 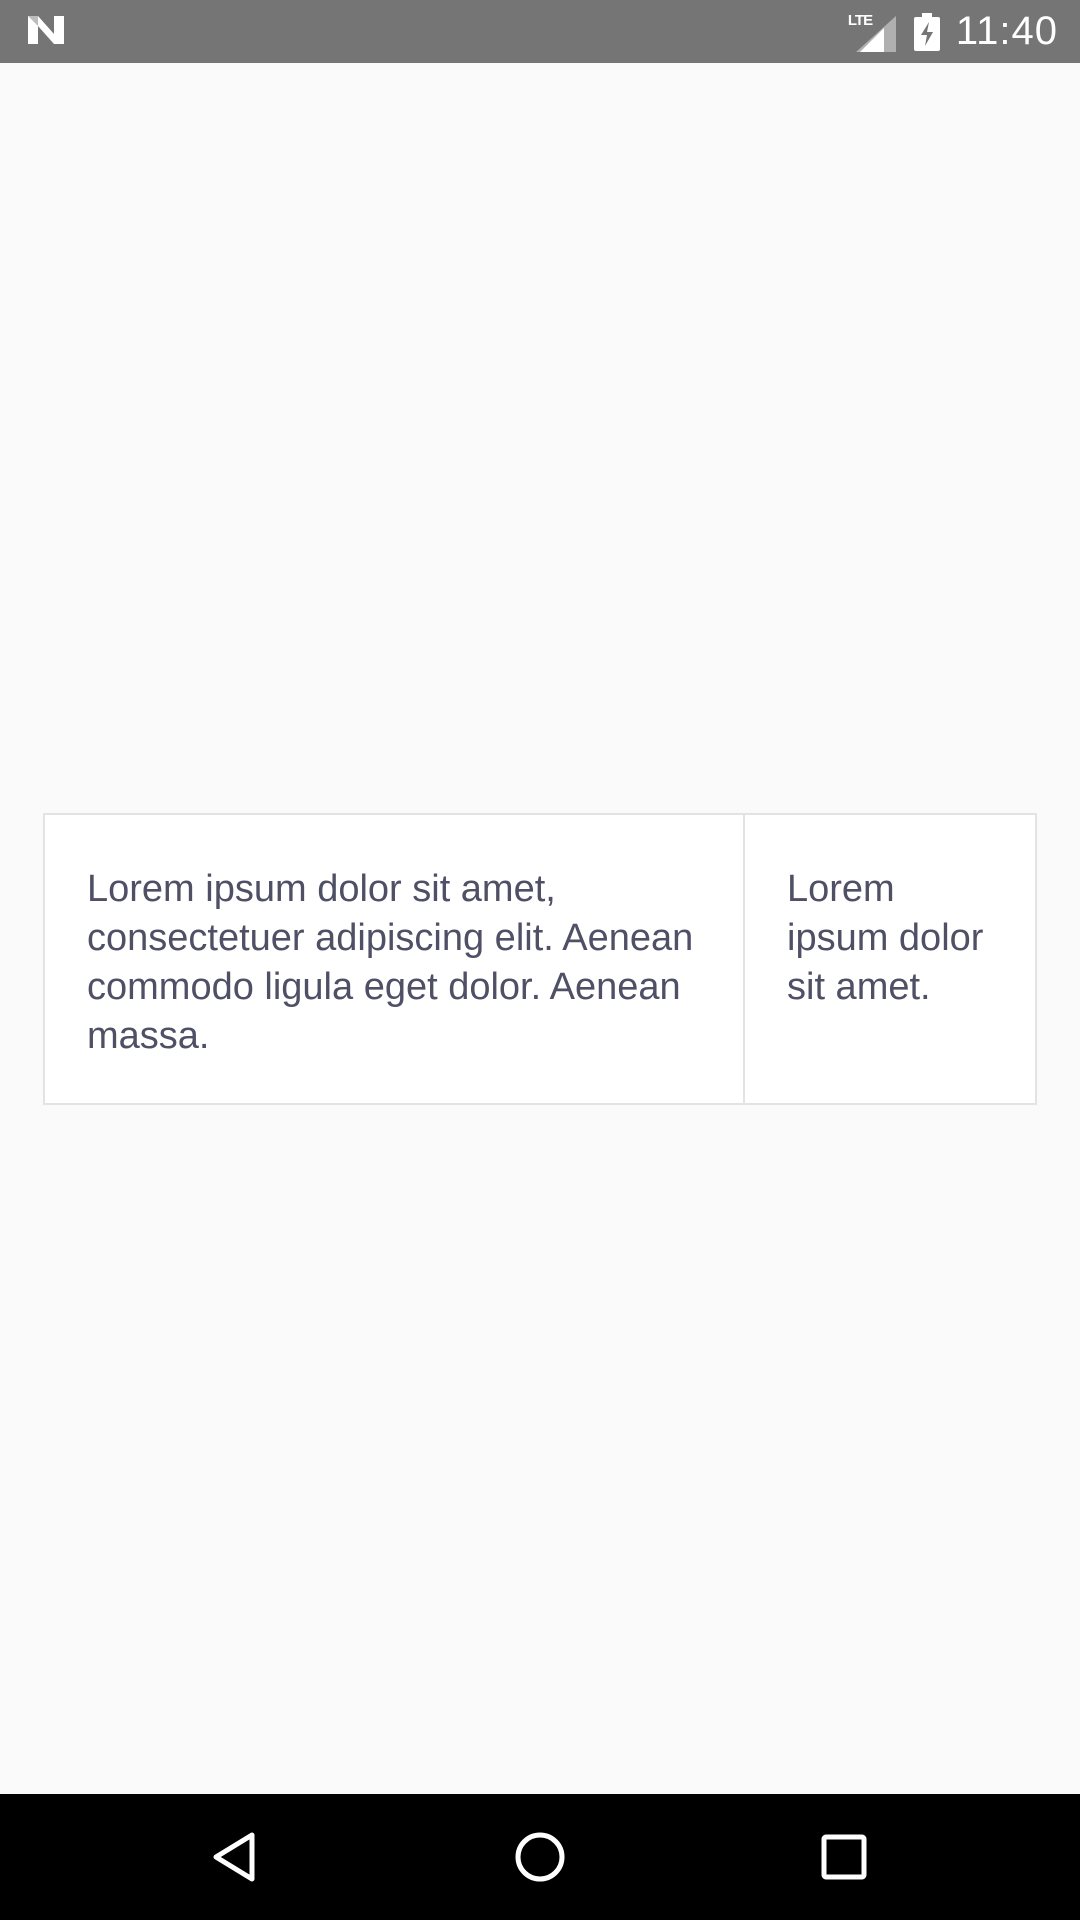 I want to click on clock: 11:40, so click(x=1006, y=31).